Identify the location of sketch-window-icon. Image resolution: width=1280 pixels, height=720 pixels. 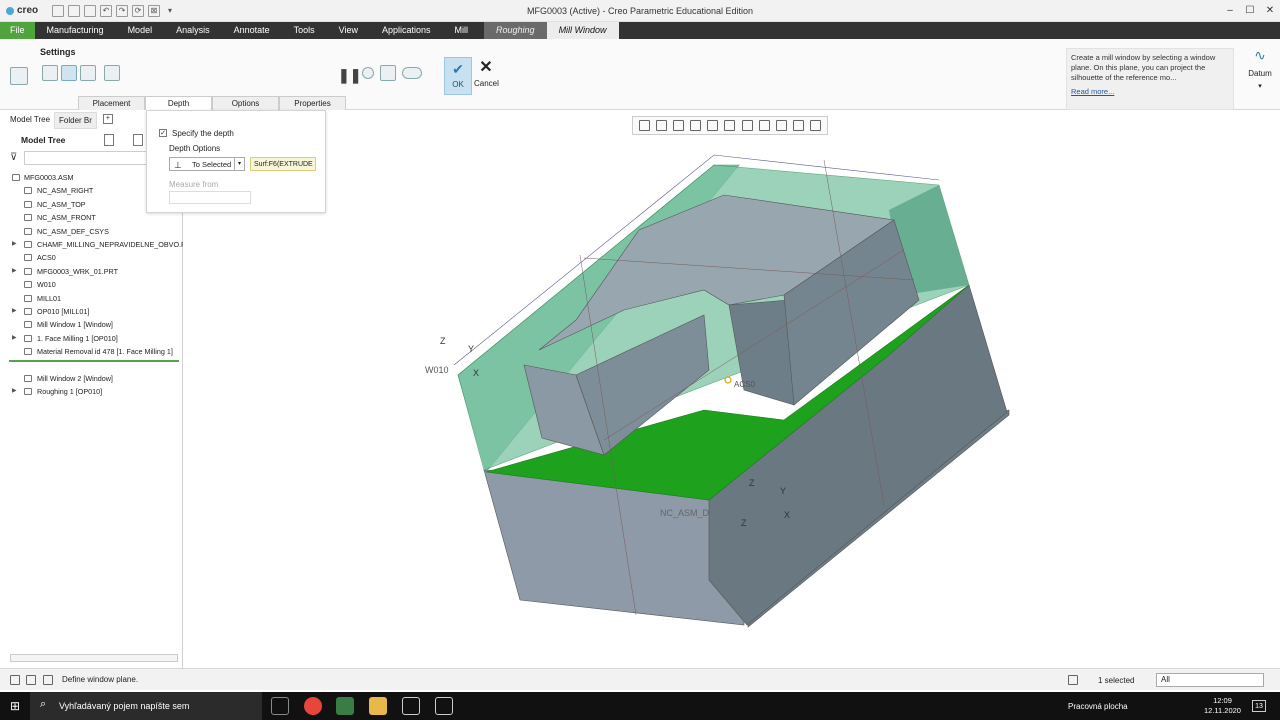
(69, 73).